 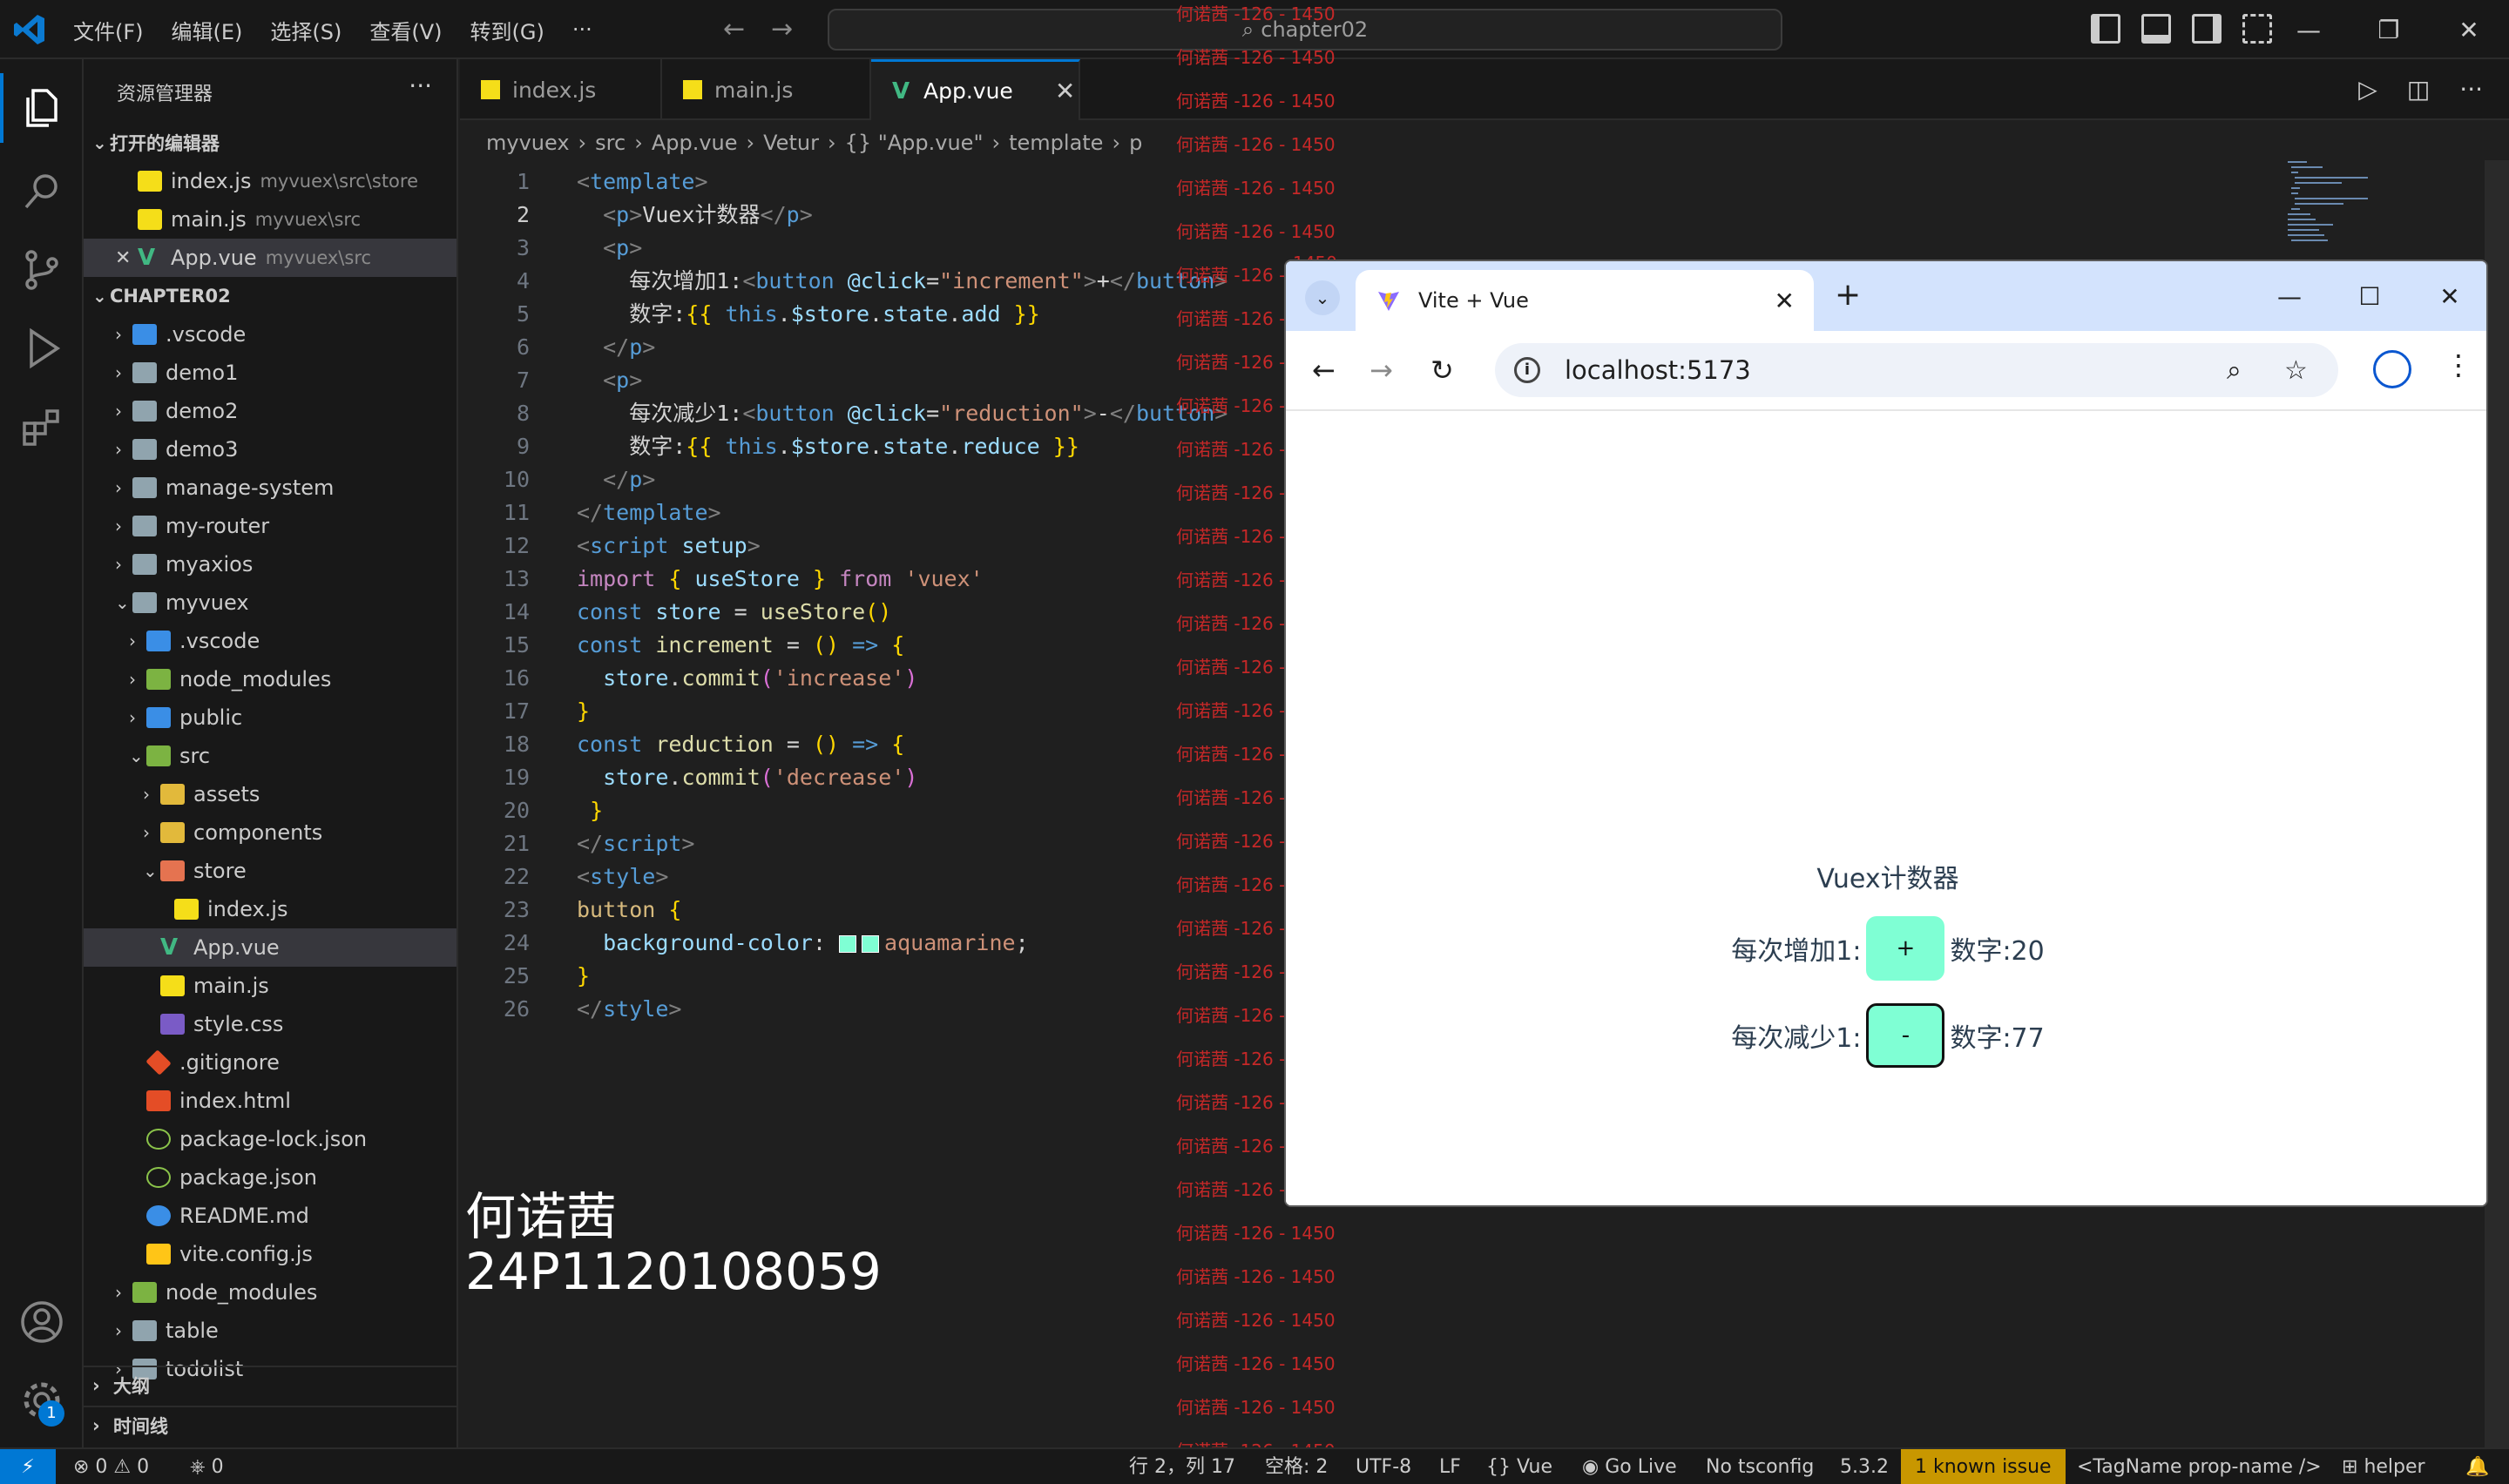 What do you see at coordinates (270, 1425) in the screenshot?
I see `timeline-section: › 时间线` at bounding box center [270, 1425].